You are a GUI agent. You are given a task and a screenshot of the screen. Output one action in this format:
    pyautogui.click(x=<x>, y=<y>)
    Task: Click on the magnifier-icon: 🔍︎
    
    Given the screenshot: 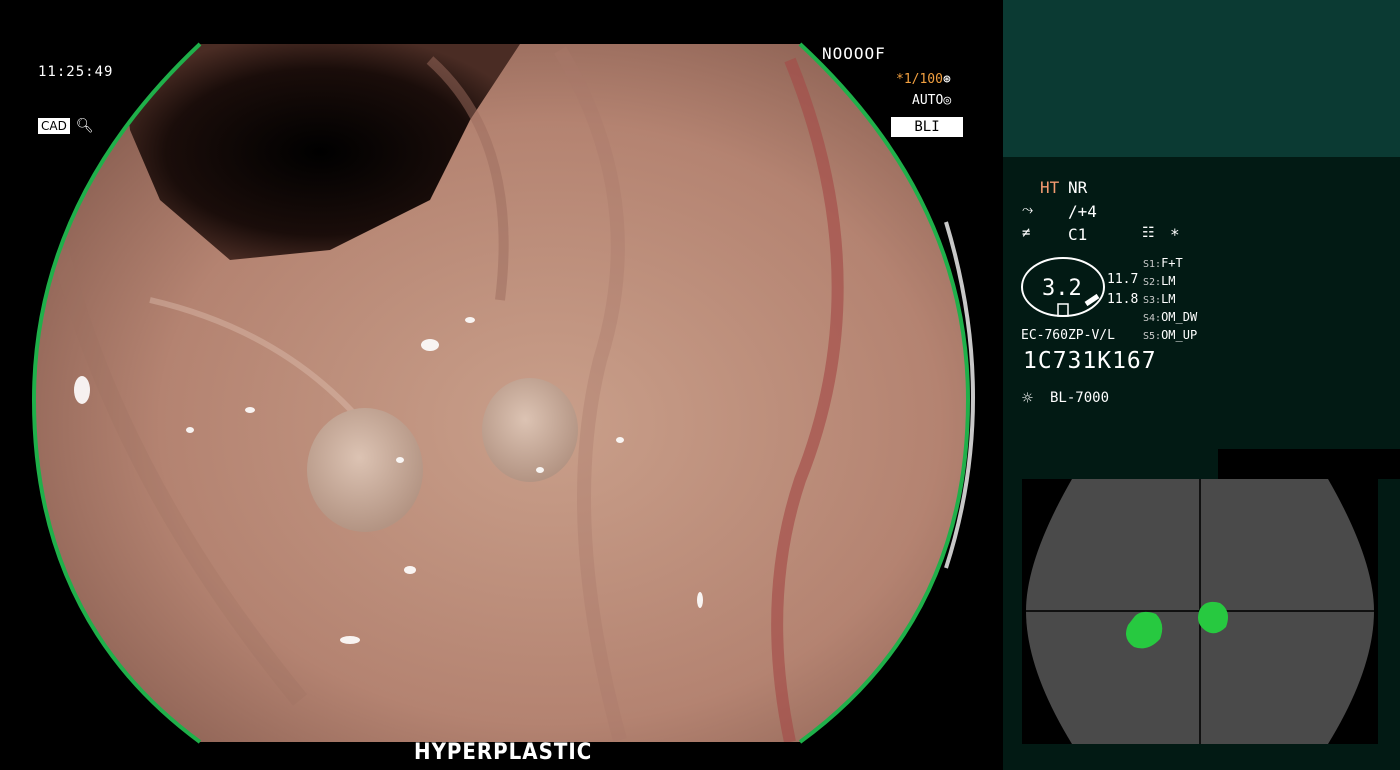 What is the action you would take?
    pyautogui.click(x=84, y=126)
    